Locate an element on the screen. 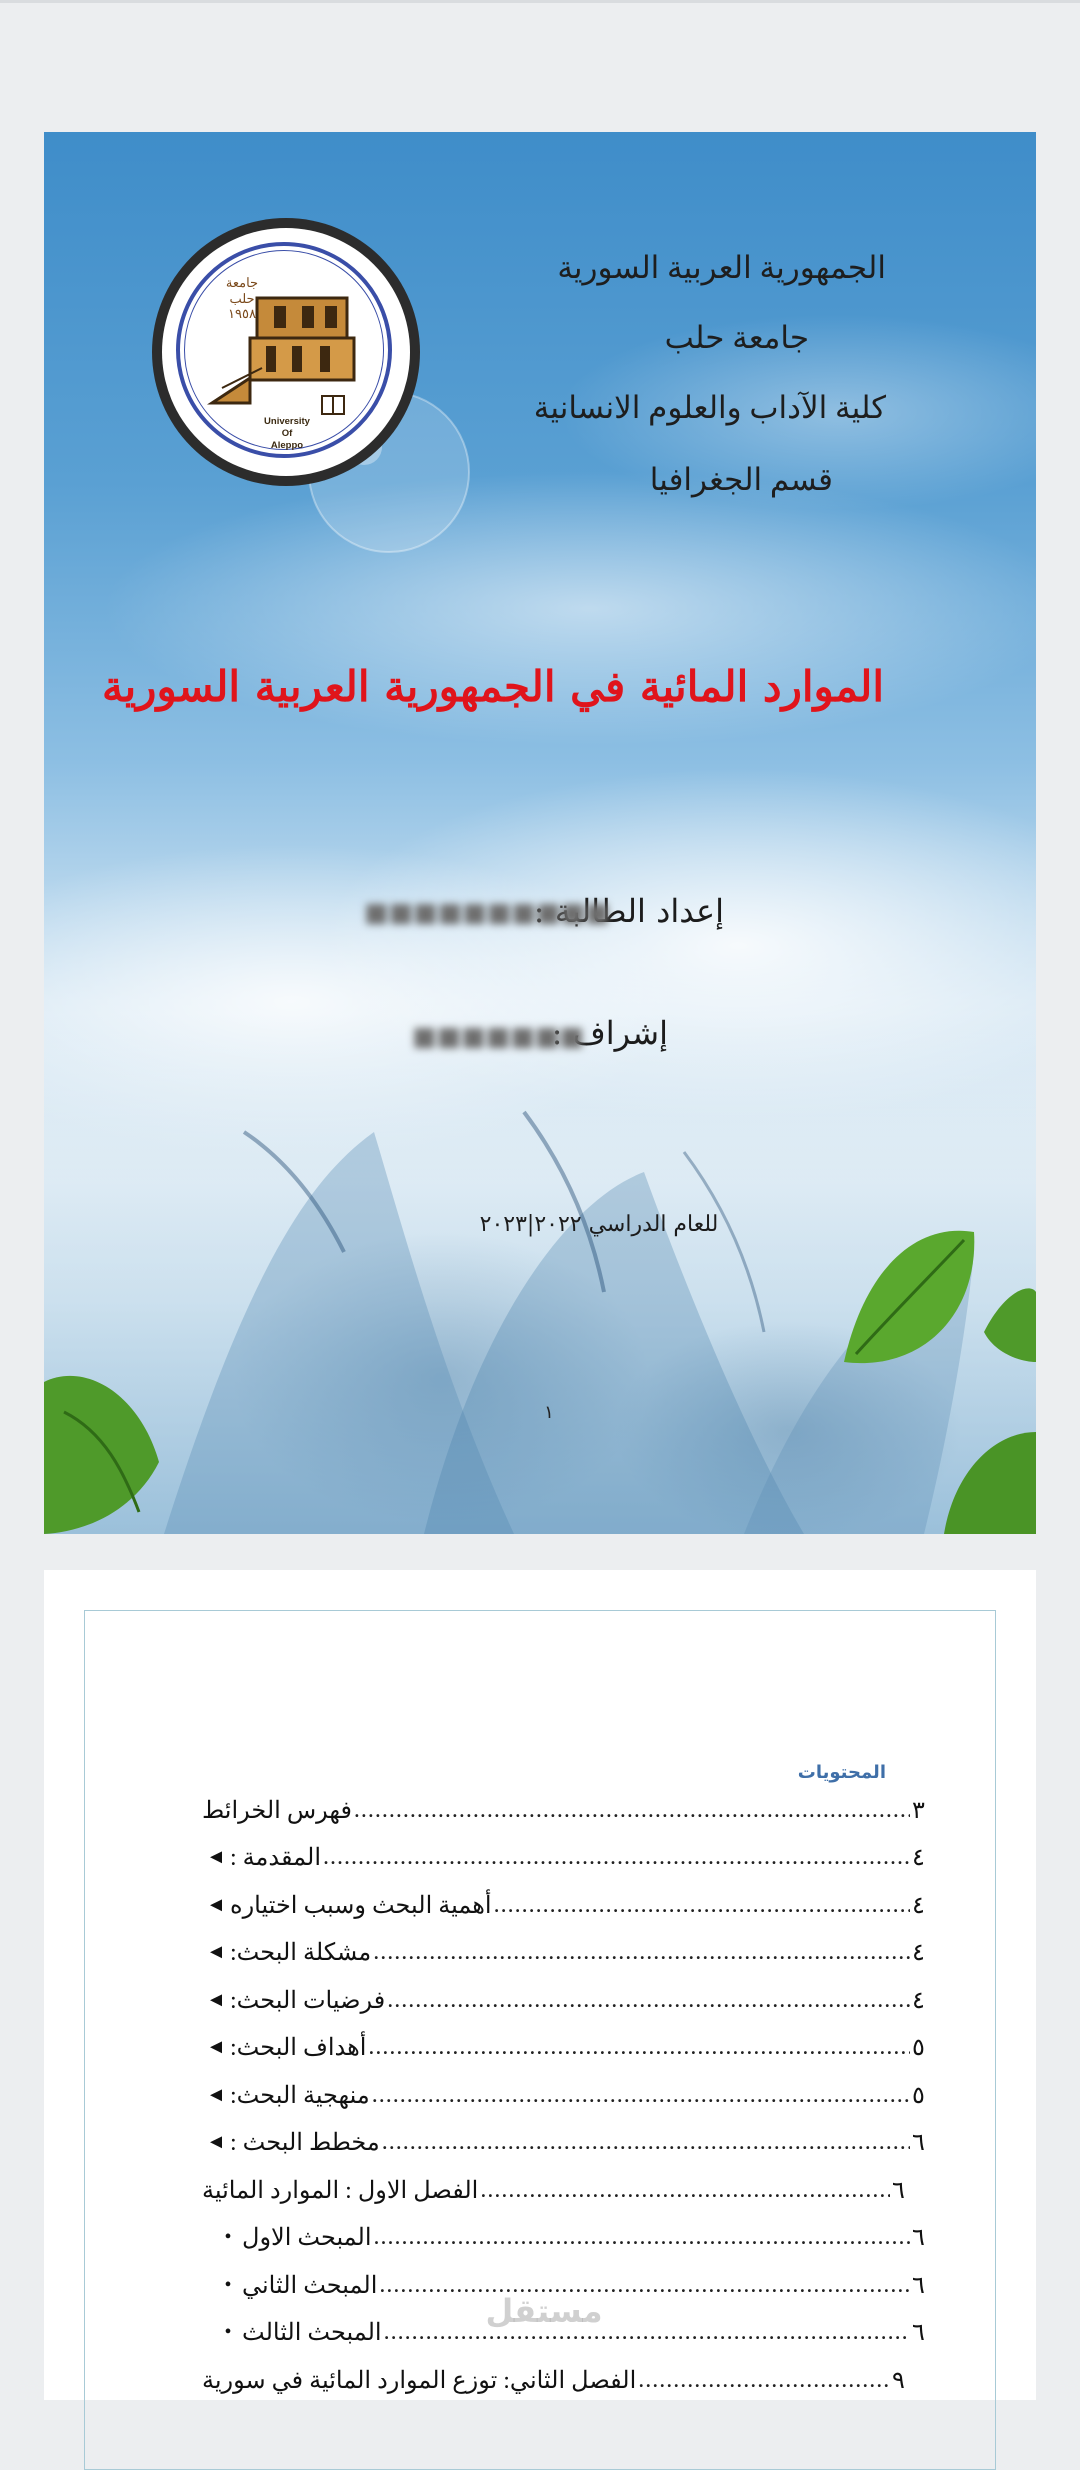 This screenshot has width=1080, height=2470. faculty-line: كلية الآداب والعلوم الانسانية is located at coordinates (709, 407).